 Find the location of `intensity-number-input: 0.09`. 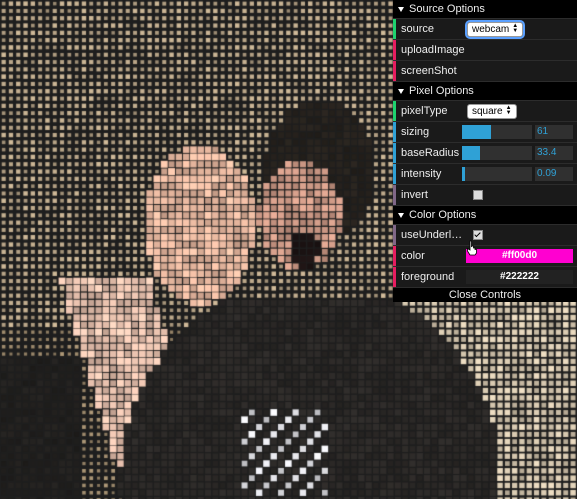

intensity-number-input: 0.09 is located at coordinates (554, 174).